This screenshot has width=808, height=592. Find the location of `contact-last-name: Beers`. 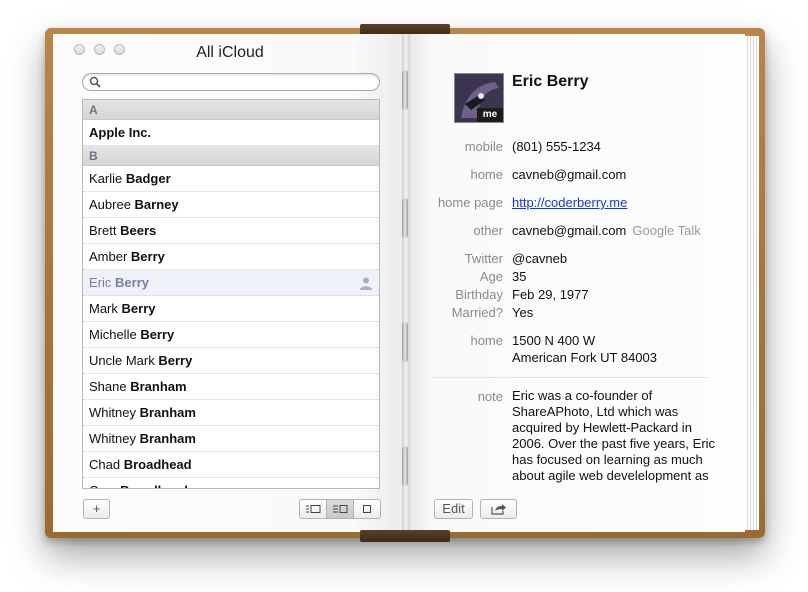

contact-last-name: Beers is located at coordinates (138, 230).